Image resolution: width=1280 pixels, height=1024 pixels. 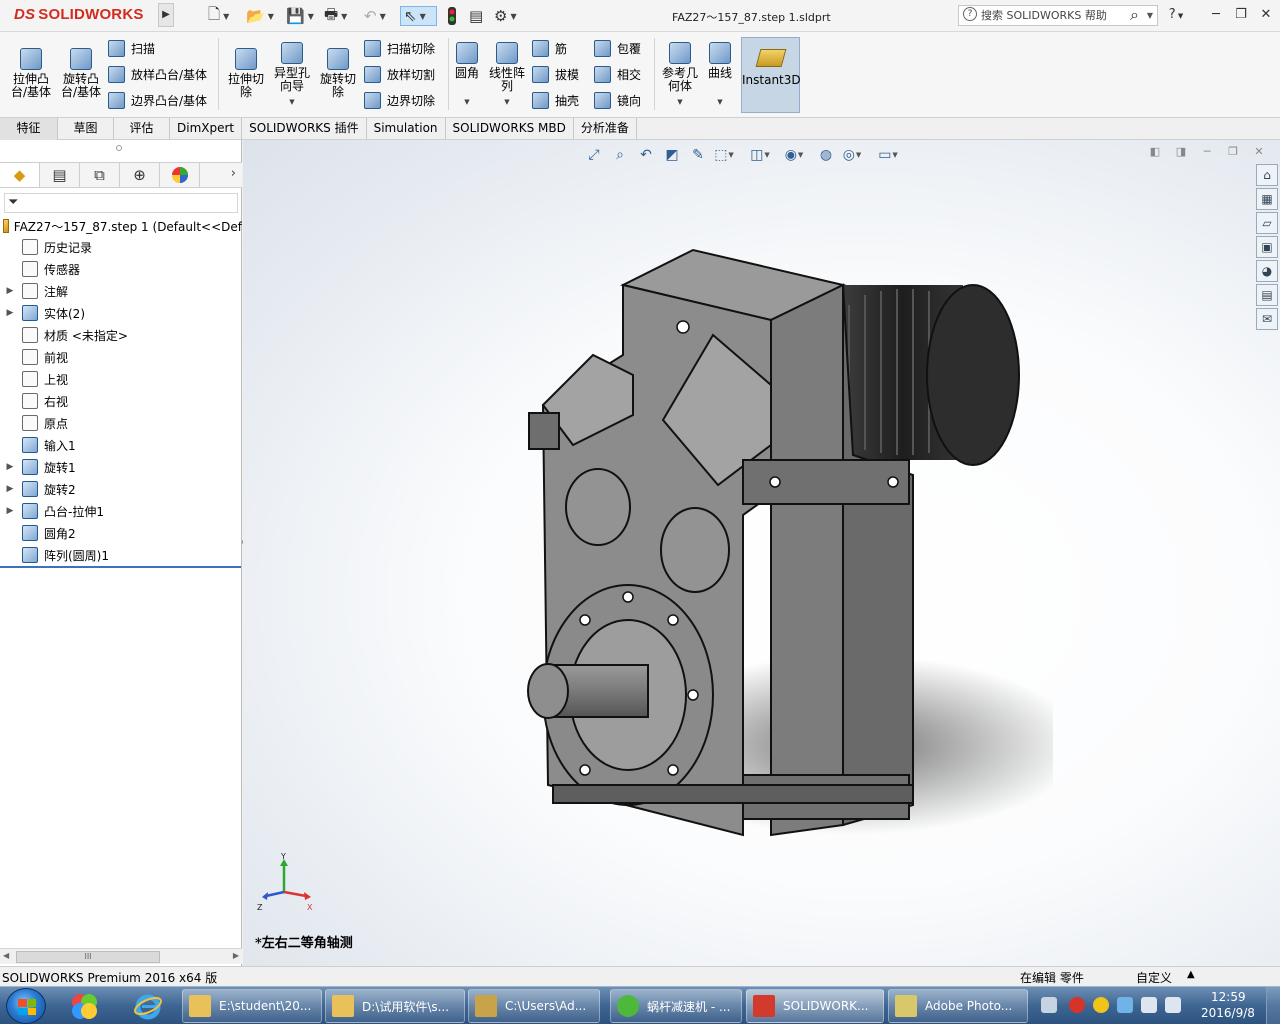 What do you see at coordinates (120, 567) in the screenshot?
I see `rollback-bar` at bounding box center [120, 567].